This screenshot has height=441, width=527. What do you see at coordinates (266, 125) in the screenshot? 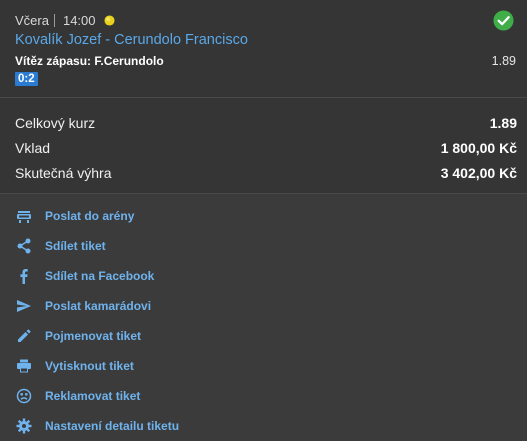
I see `total-odds-row: Celkový kurz 1.89` at bounding box center [266, 125].